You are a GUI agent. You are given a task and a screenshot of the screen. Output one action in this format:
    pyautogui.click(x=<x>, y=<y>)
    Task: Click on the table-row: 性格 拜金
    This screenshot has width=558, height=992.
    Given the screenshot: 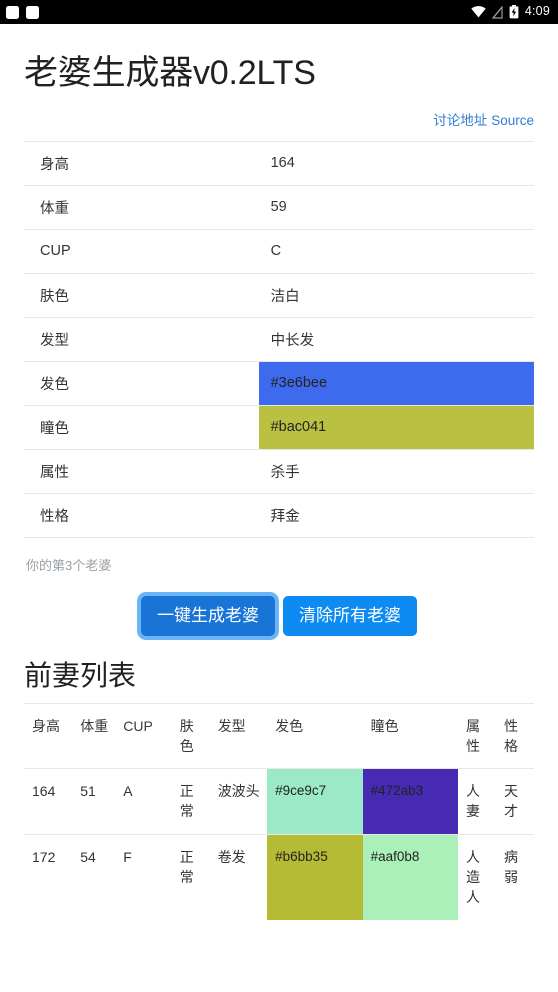 What is the action you would take?
    pyautogui.click(x=279, y=515)
    